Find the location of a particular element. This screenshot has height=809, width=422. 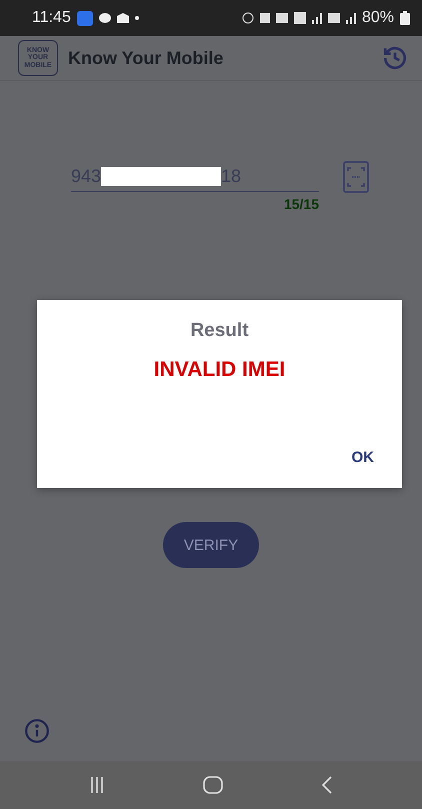

result-message: INVALID IMEI is located at coordinates (220, 370).